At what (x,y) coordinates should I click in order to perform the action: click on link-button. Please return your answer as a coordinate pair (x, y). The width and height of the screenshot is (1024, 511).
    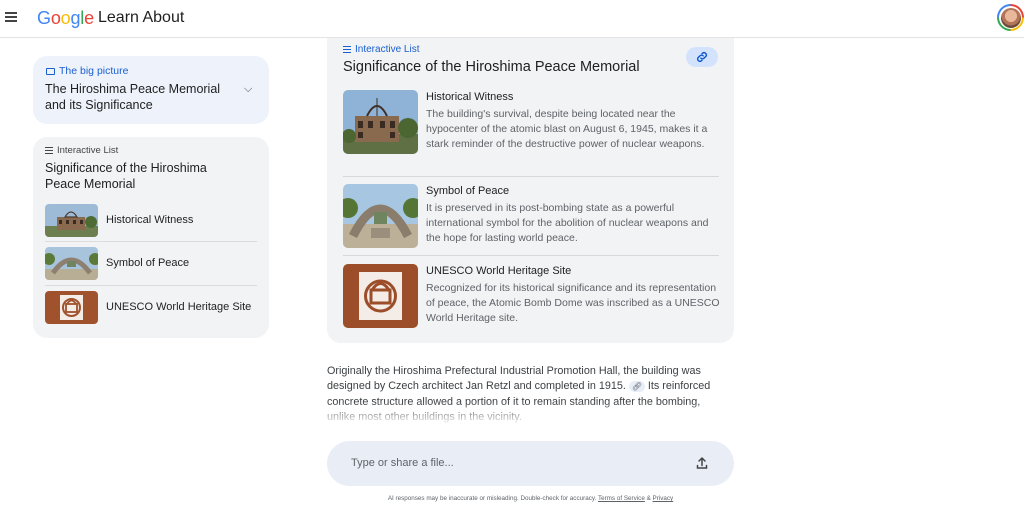
    Looking at the image, I should click on (702, 57).